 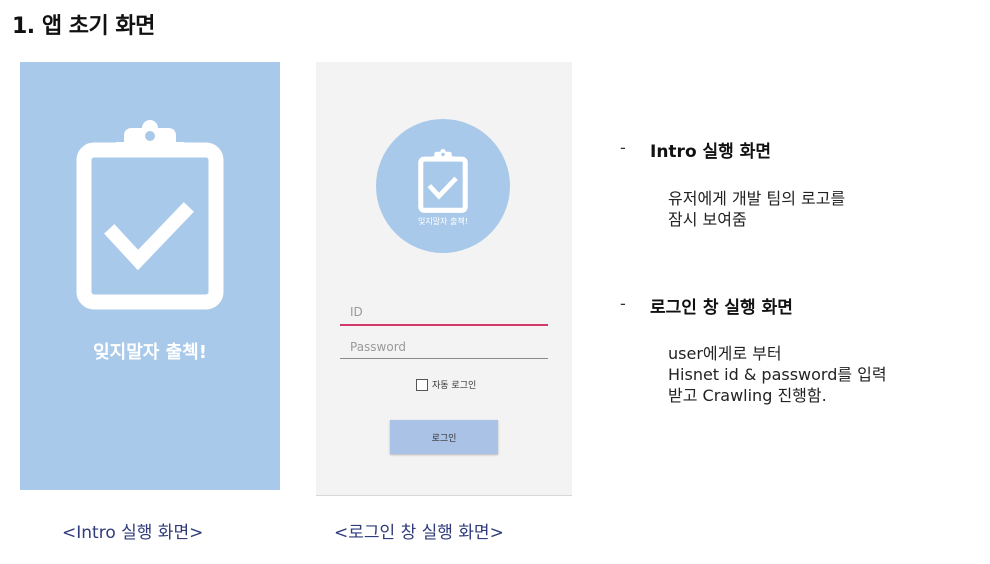 I want to click on intro-description-heading: Intro 실행 화면, so click(x=711, y=152).